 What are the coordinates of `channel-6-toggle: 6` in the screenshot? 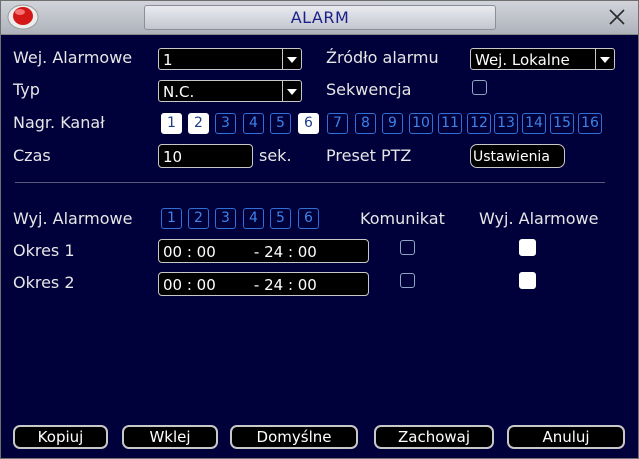 It's located at (308, 123).